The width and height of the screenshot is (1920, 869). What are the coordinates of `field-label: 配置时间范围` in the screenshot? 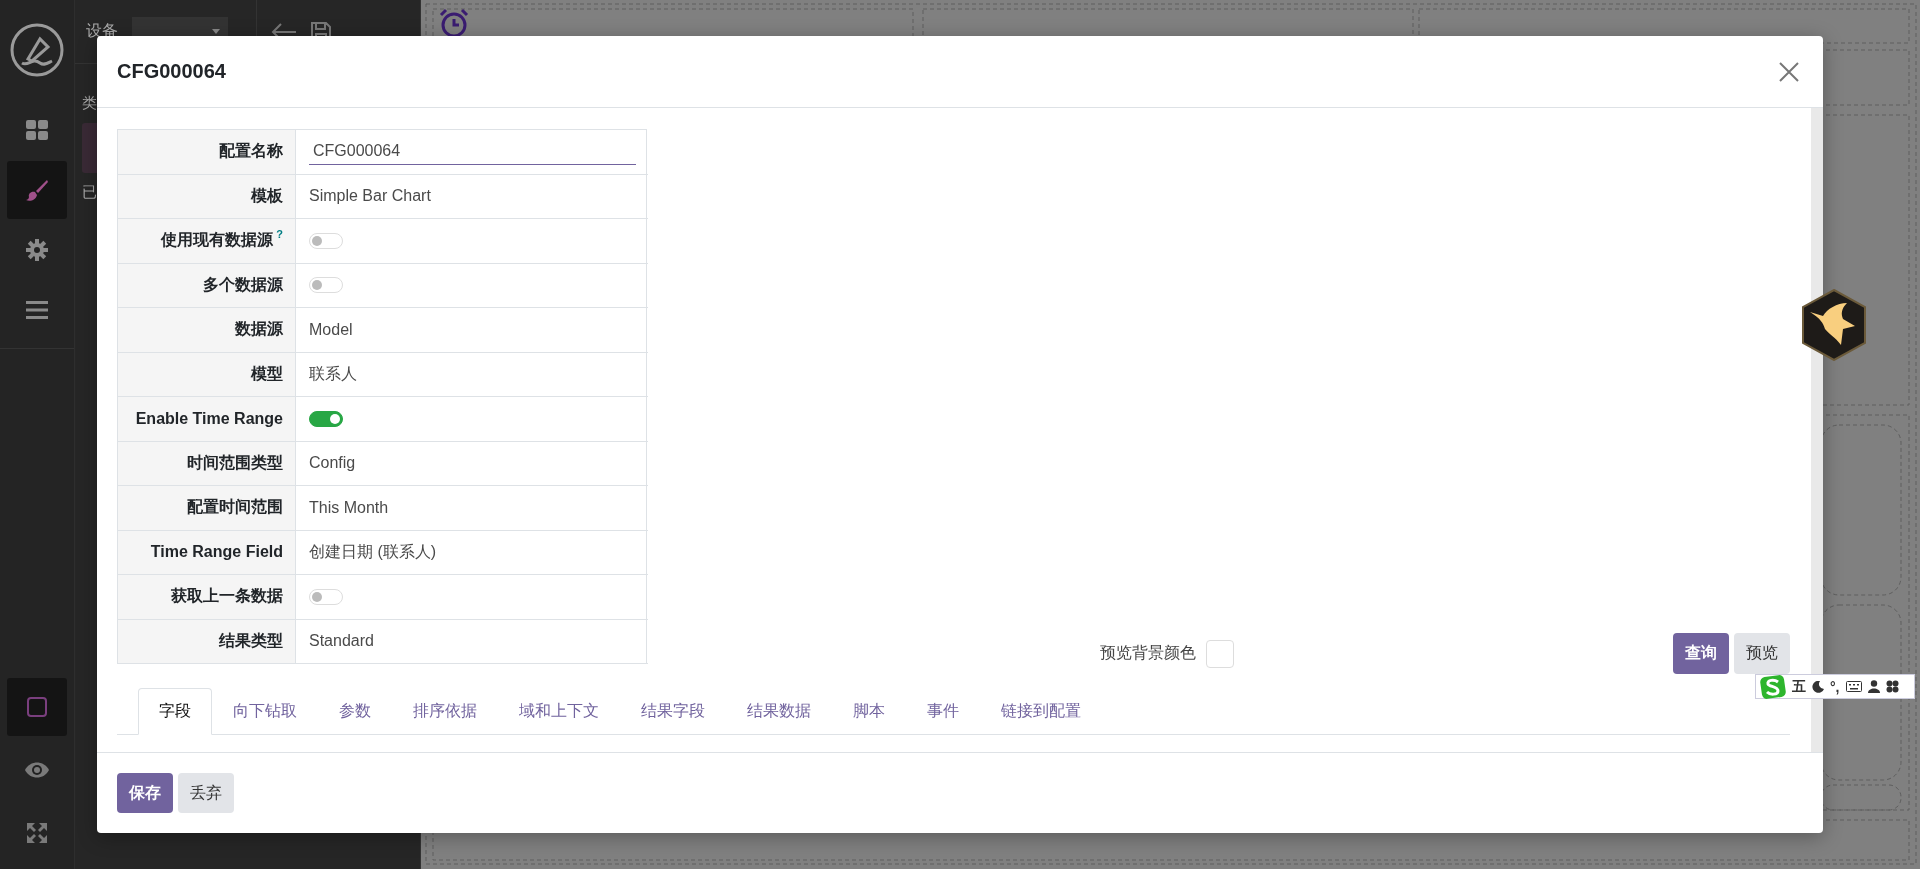 It's located at (235, 507).